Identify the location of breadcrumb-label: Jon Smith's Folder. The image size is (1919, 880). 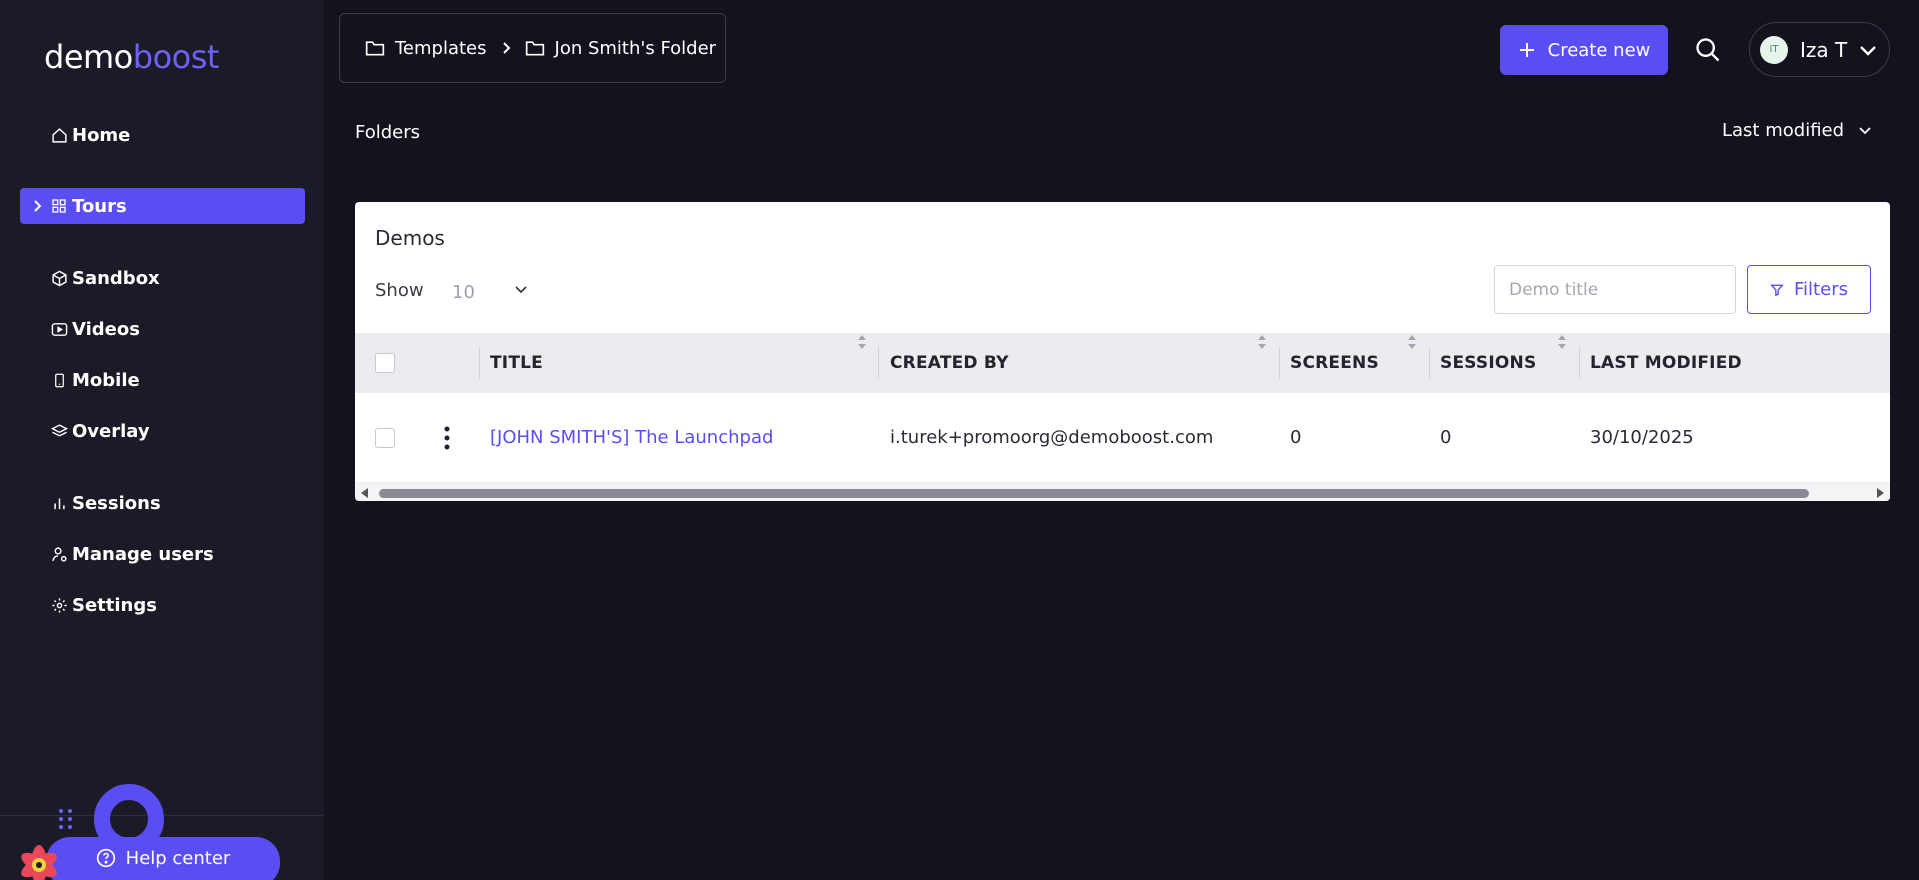
(635, 48).